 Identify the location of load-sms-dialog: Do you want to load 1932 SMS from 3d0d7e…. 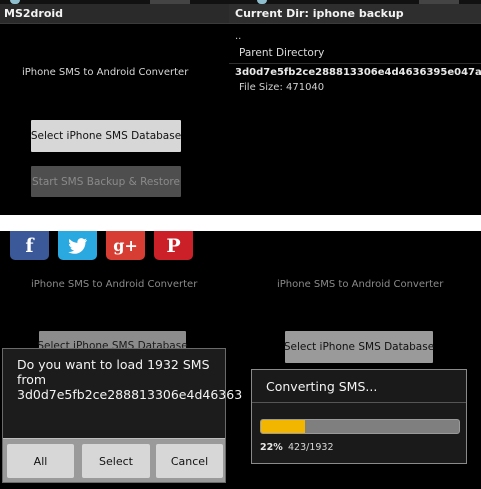
(122, 415).